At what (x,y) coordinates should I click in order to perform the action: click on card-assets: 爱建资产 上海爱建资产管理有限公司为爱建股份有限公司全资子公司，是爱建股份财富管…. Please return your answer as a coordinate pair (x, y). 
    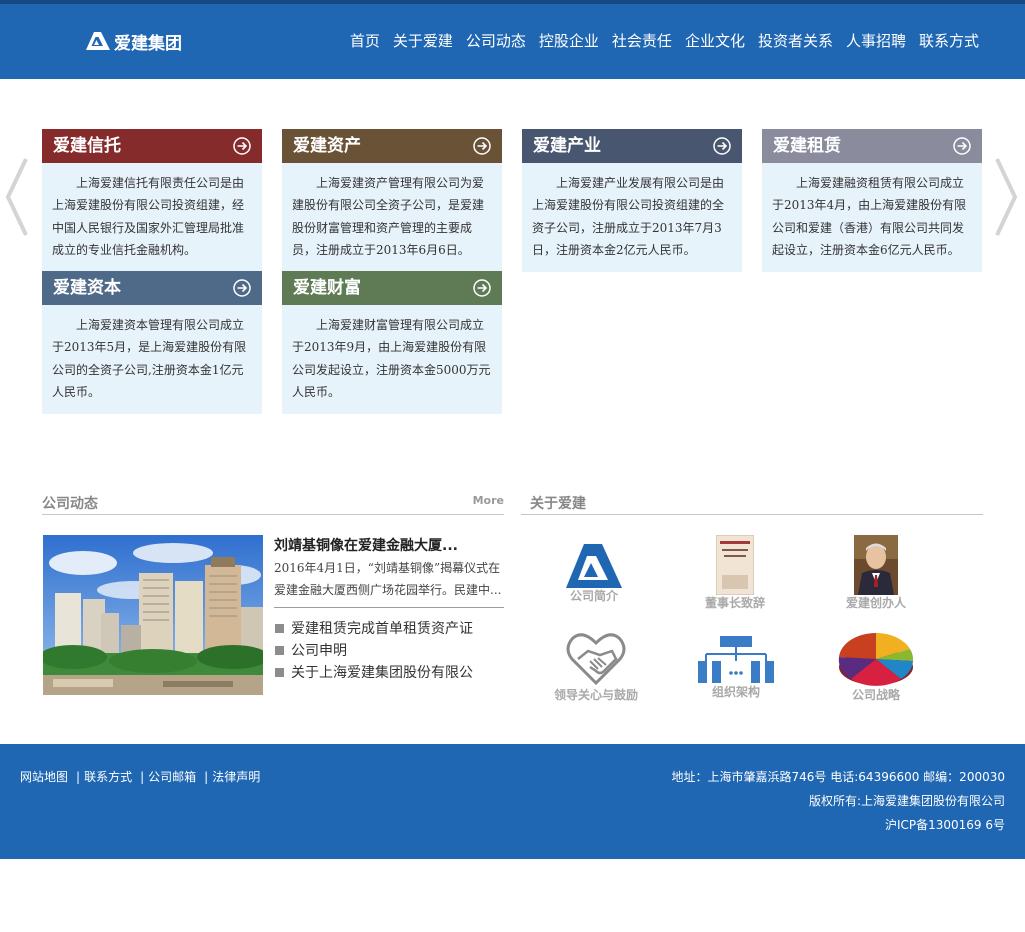
    Looking at the image, I should click on (392, 200).